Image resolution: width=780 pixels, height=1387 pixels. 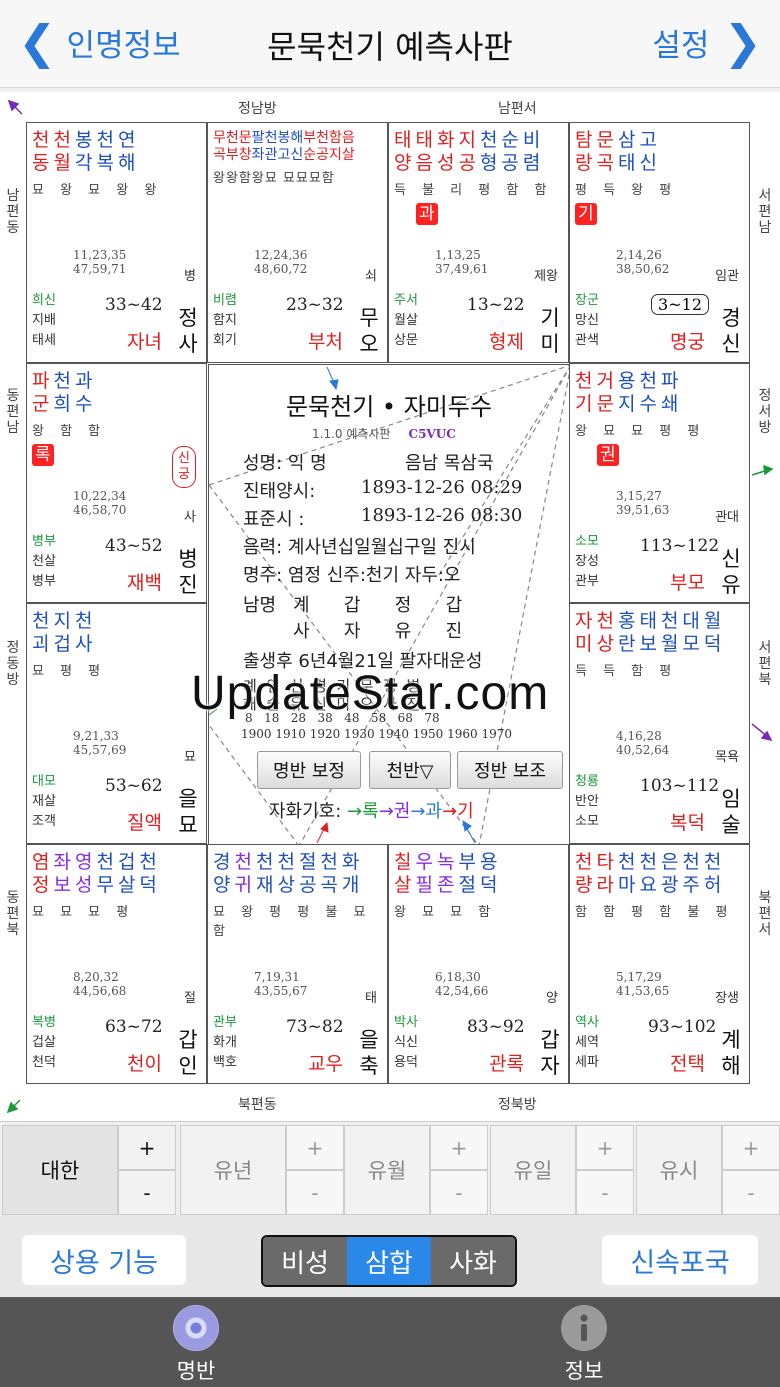 What do you see at coordinates (190, 757) in the screenshot?
I see `lifecycle-label: 묘` at bounding box center [190, 757].